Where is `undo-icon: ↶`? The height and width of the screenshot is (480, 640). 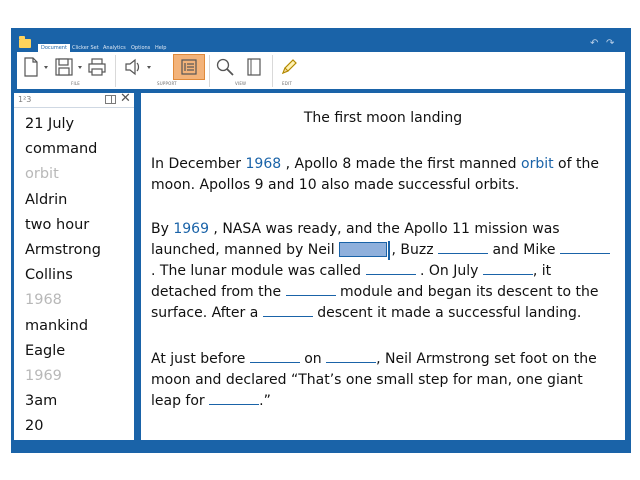 undo-icon: ↶ is located at coordinates (594, 44).